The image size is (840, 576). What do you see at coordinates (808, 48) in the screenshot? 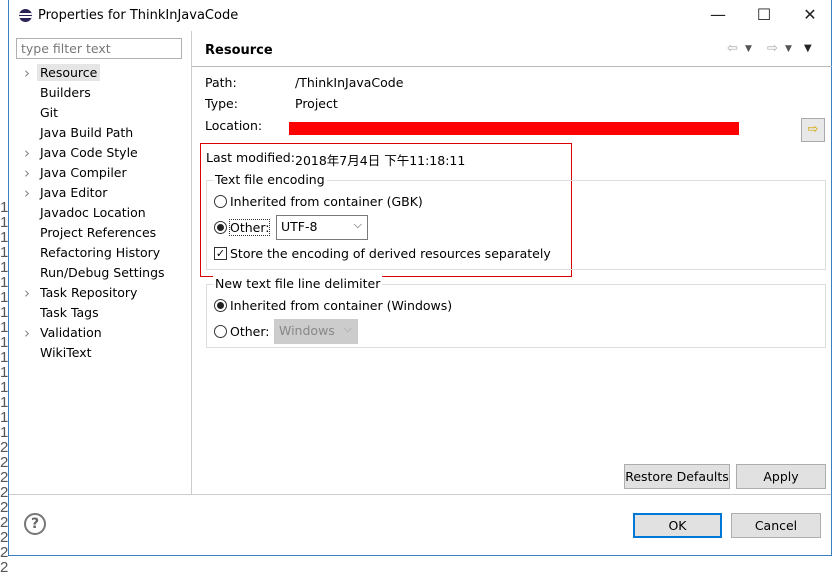
I see `view-menu-icon: ▼` at bounding box center [808, 48].